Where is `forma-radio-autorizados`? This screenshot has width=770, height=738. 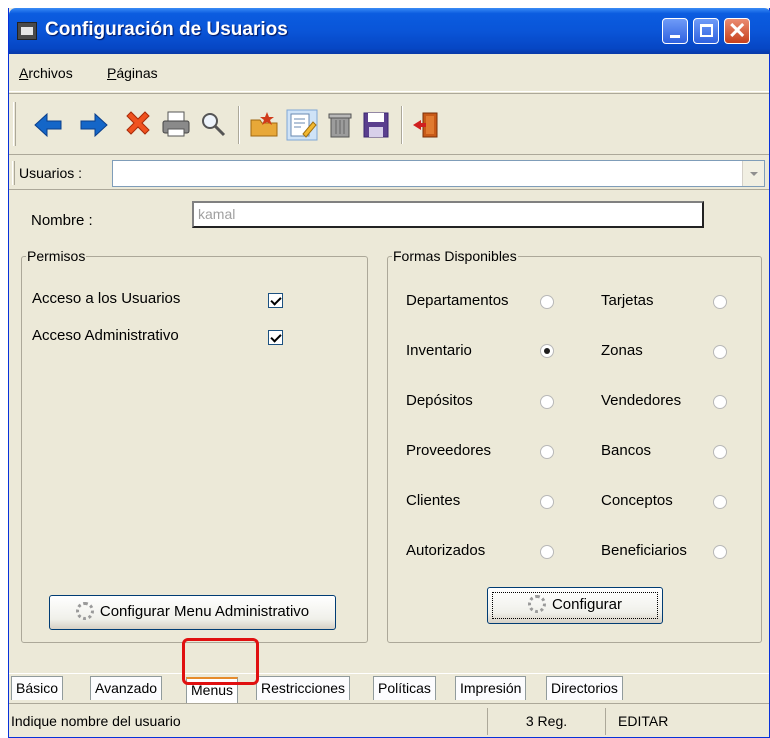 forma-radio-autorizados is located at coordinates (547, 552).